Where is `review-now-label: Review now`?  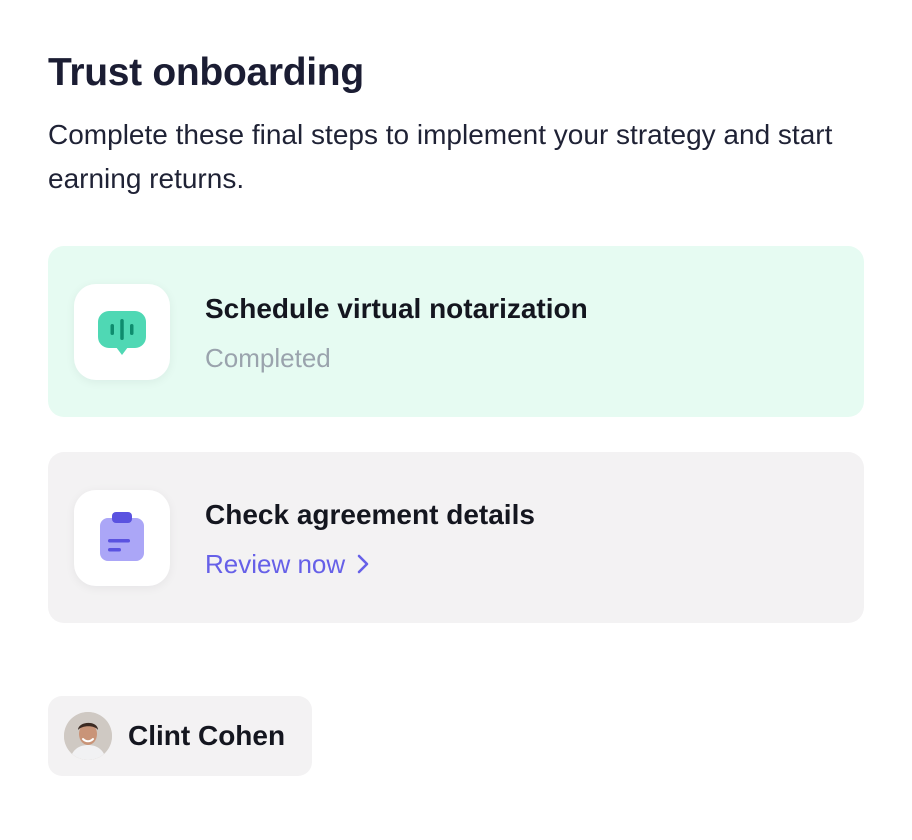
review-now-label: Review now is located at coordinates (275, 564).